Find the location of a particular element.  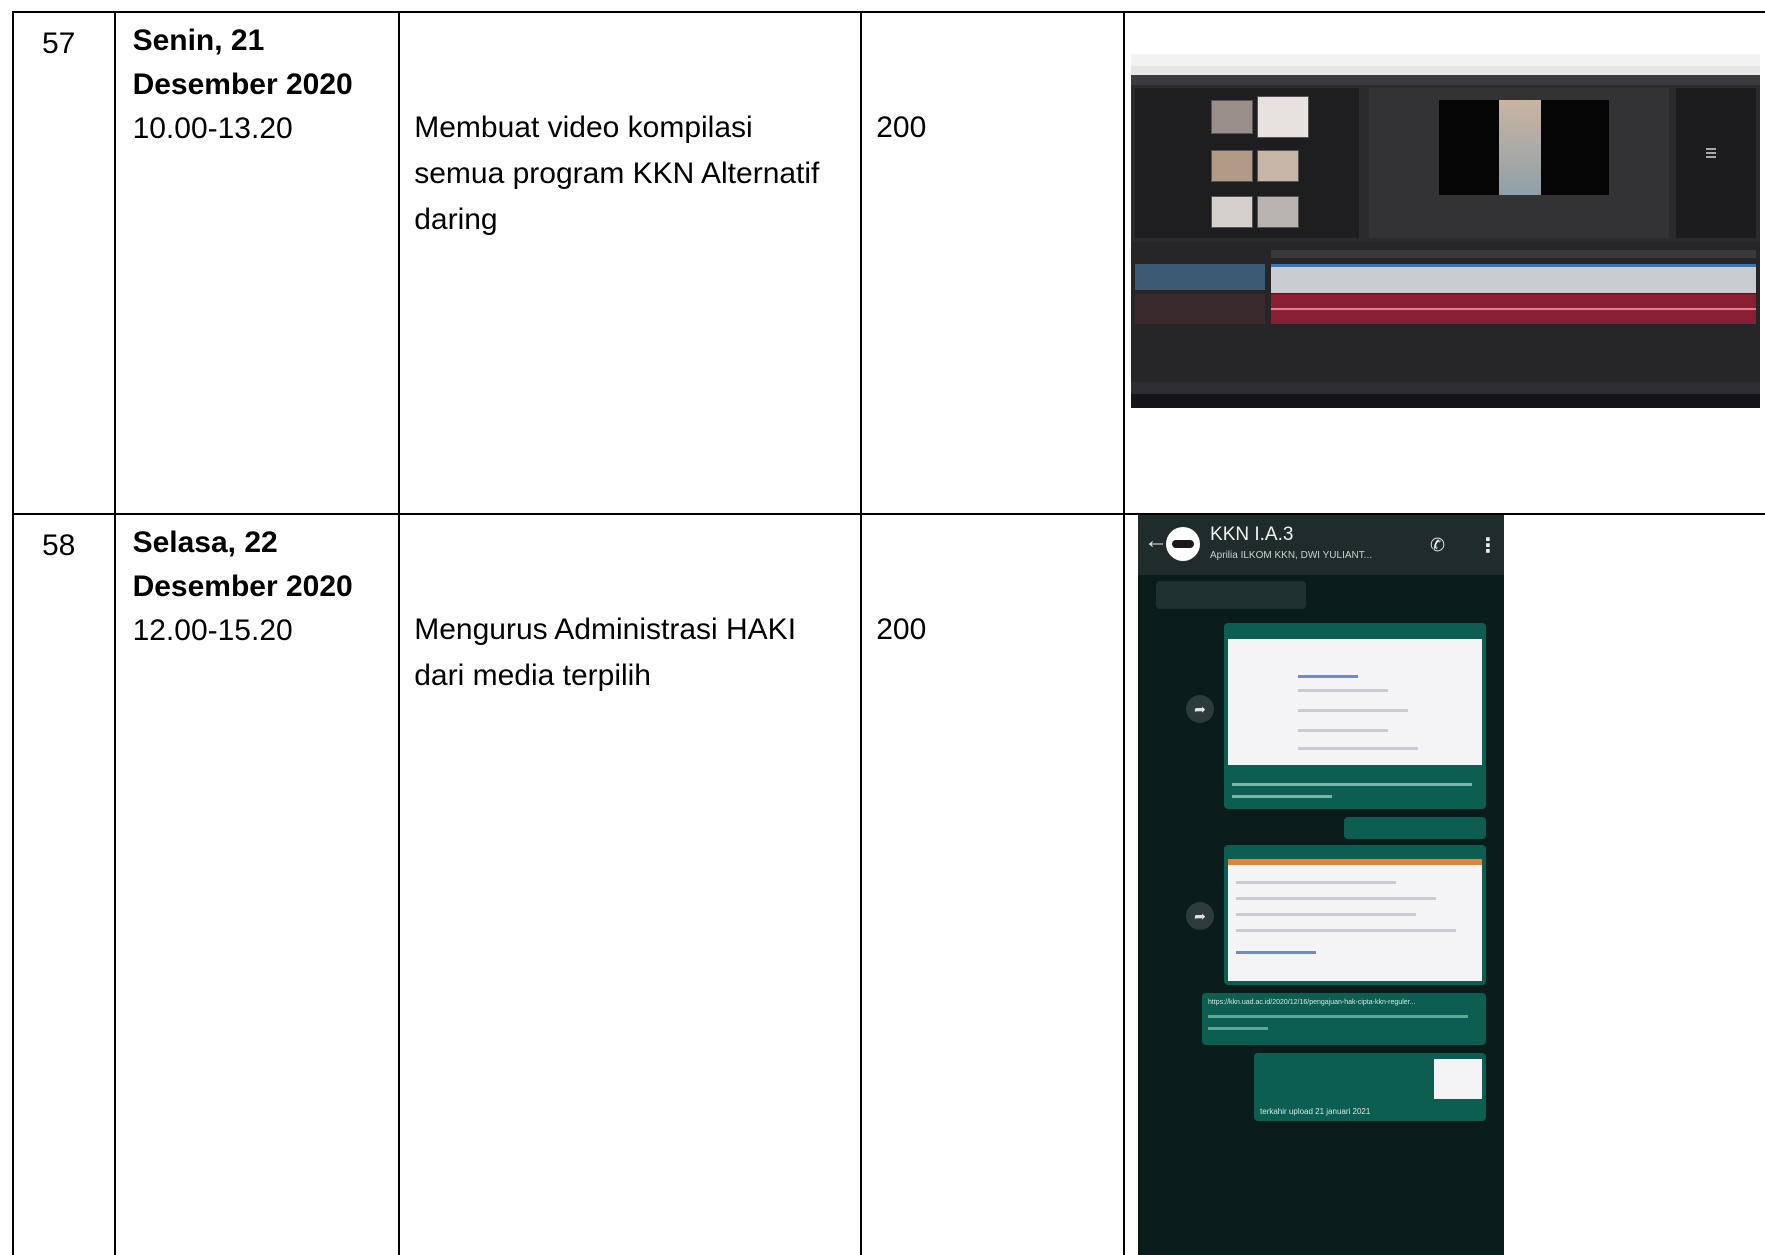

row-number: 58 is located at coordinates (59, 545).